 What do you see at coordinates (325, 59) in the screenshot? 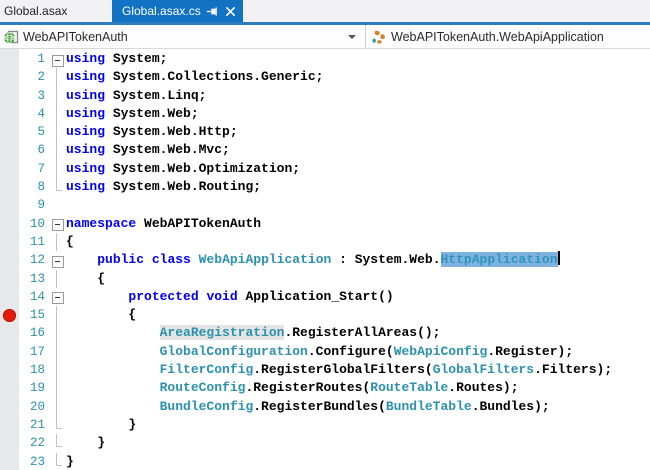
I see `code-line: 1 using System;` at bounding box center [325, 59].